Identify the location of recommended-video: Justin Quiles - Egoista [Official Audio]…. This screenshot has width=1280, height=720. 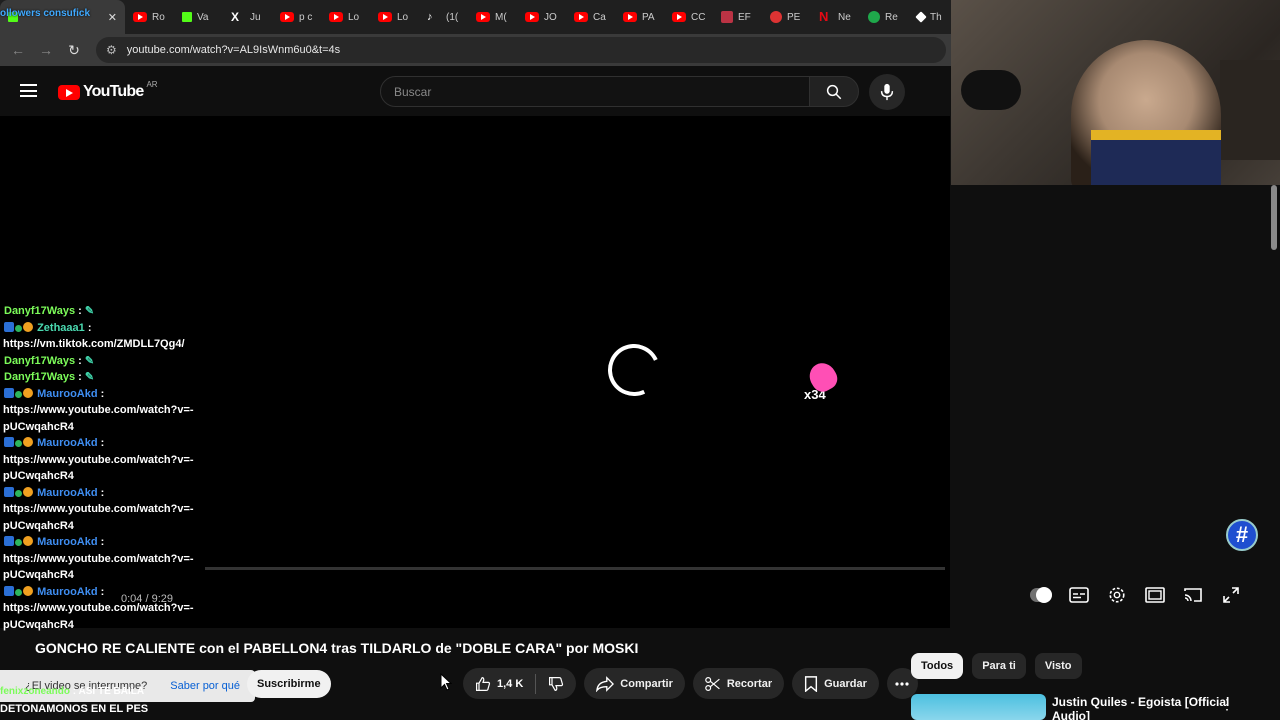
(1072, 707).